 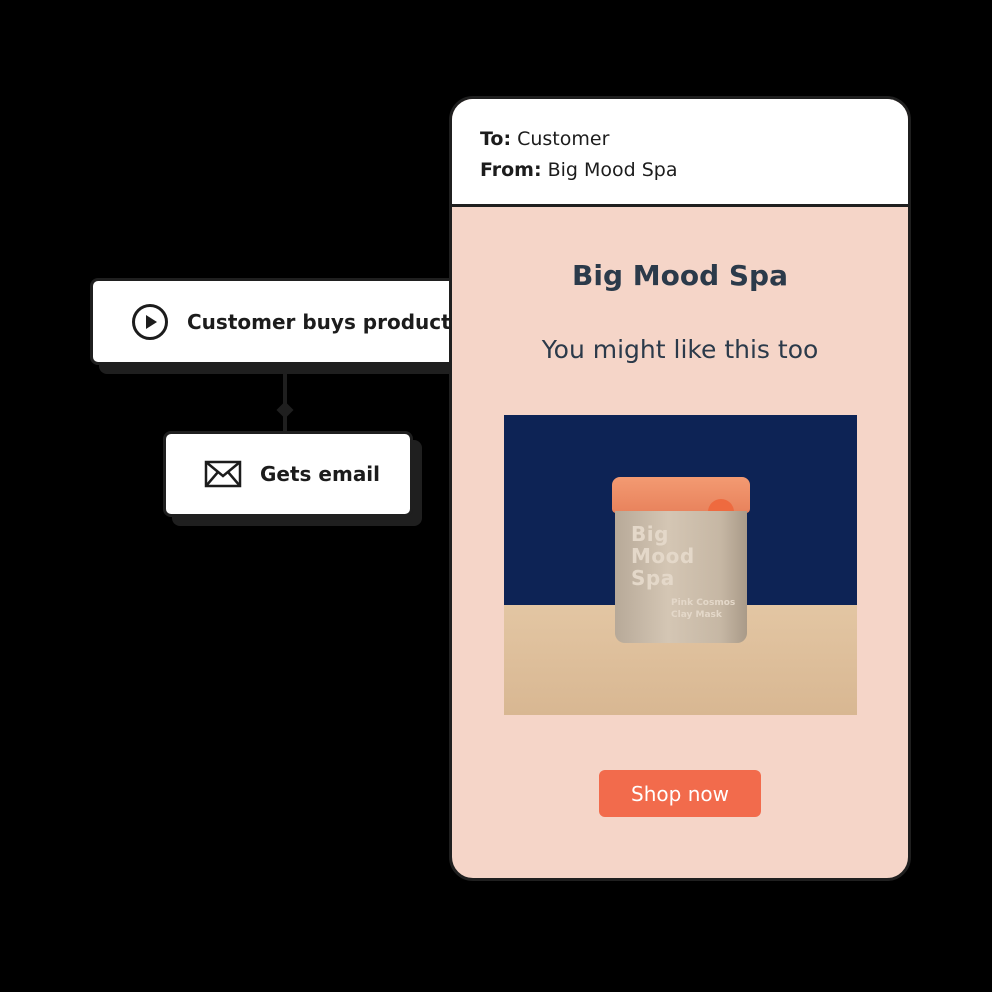 I want to click on envelope-icon, so click(x=223, y=474).